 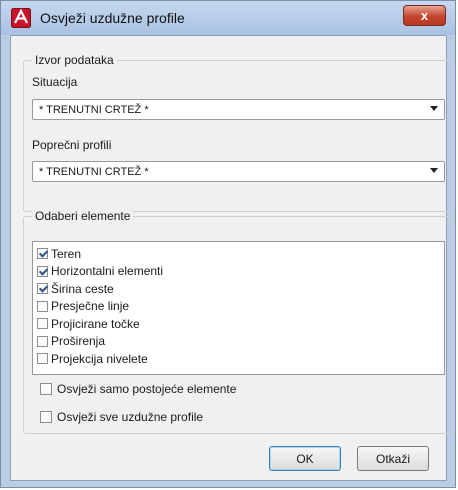 I want to click on refresh-existing-label: Osvježi samo postojeće elemente, so click(x=147, y=389).